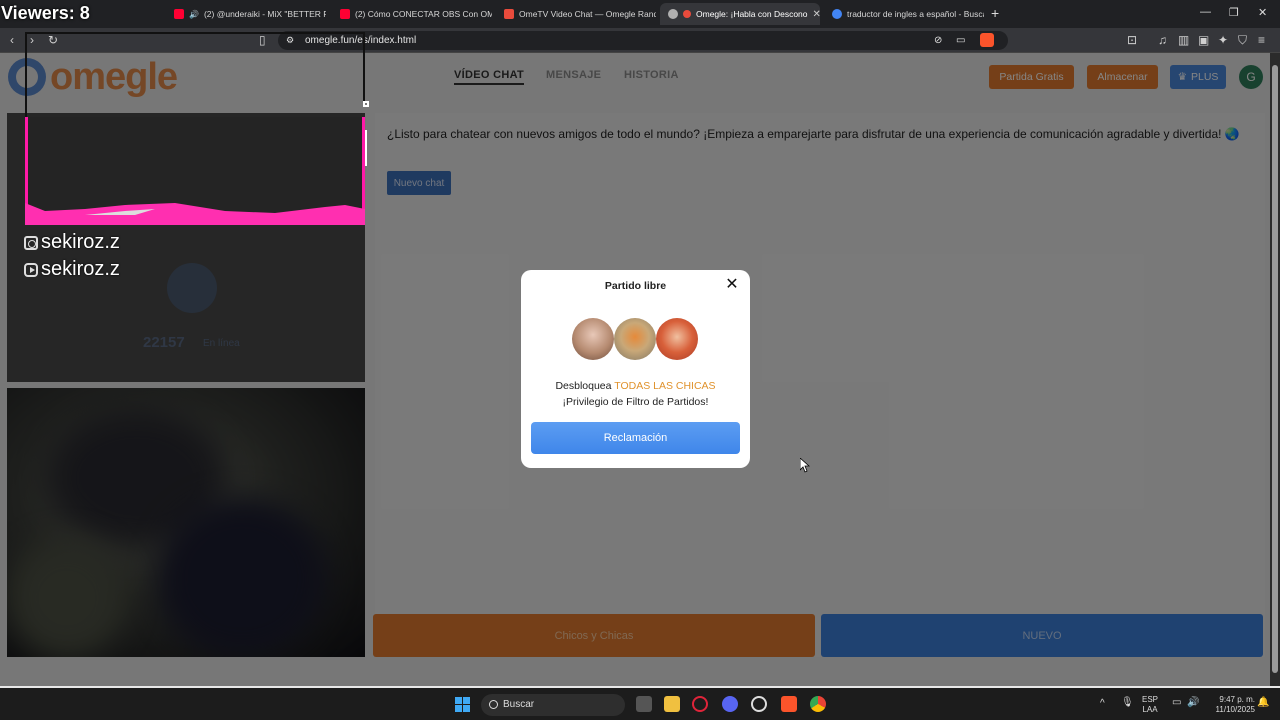 This screenshot has width=1280, height=720. What do you see at coordinates (553, 705) in the screenshot?
I see `taskbar-search: Buscar` at bounding box center [553, 705].